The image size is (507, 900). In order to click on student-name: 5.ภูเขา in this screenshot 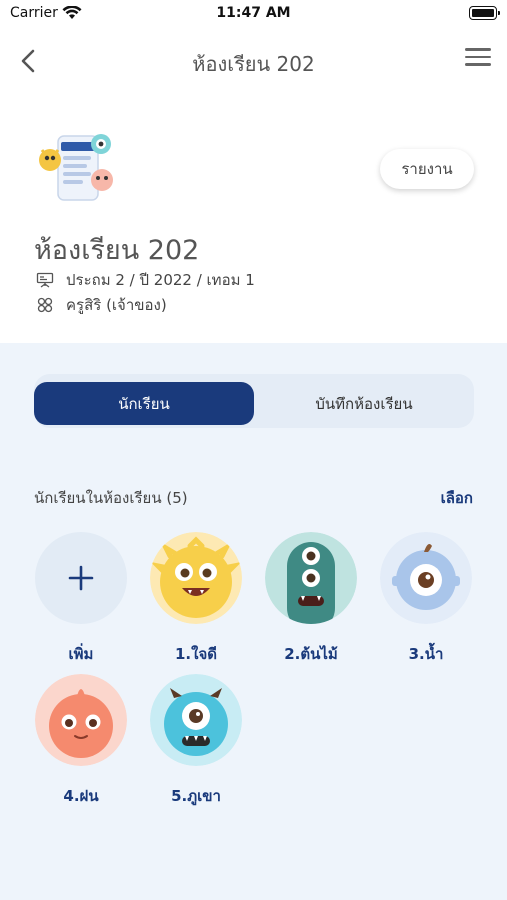, I will do `click(196, 796)`.